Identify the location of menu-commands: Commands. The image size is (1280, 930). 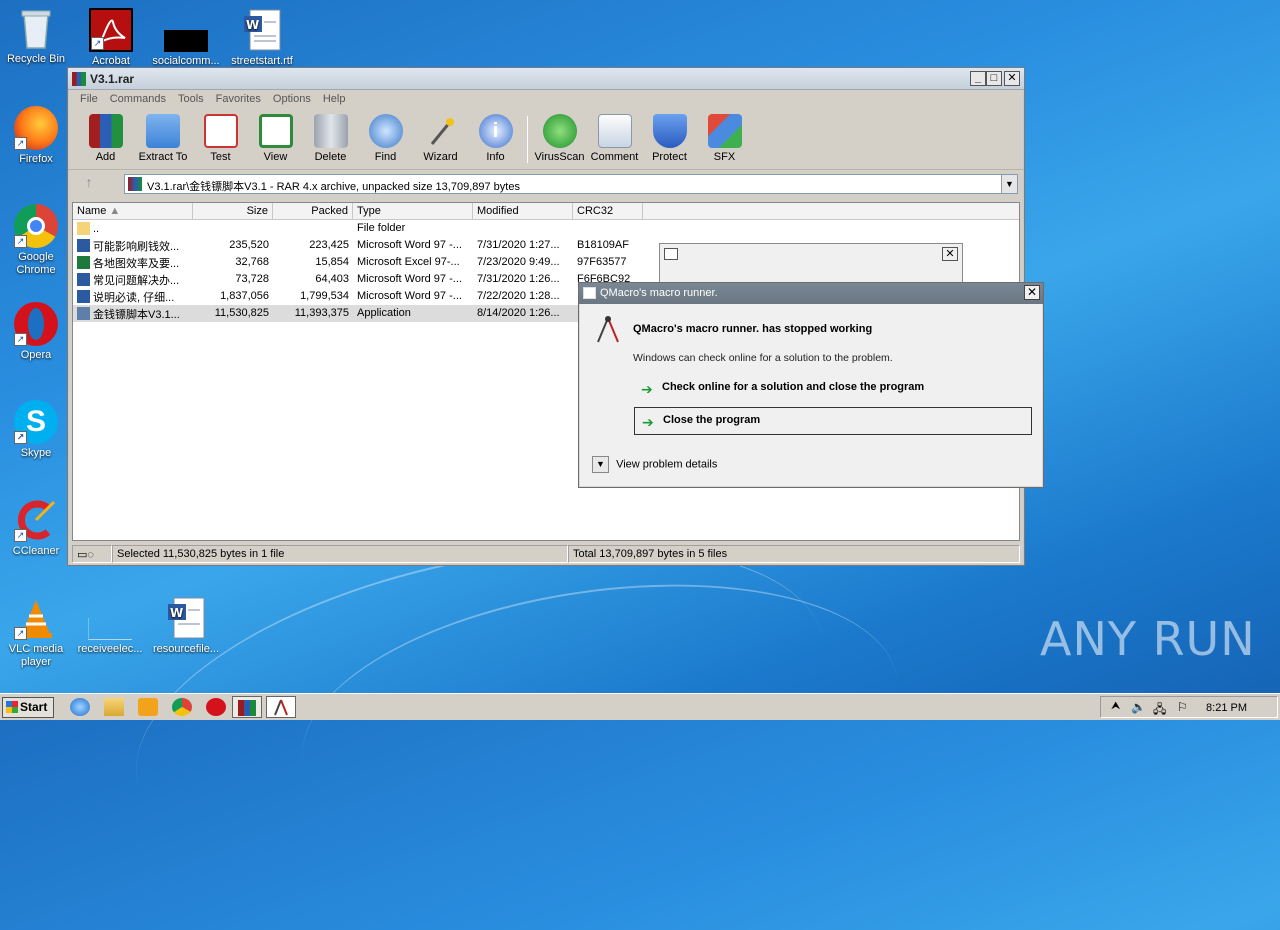
(138, 100).